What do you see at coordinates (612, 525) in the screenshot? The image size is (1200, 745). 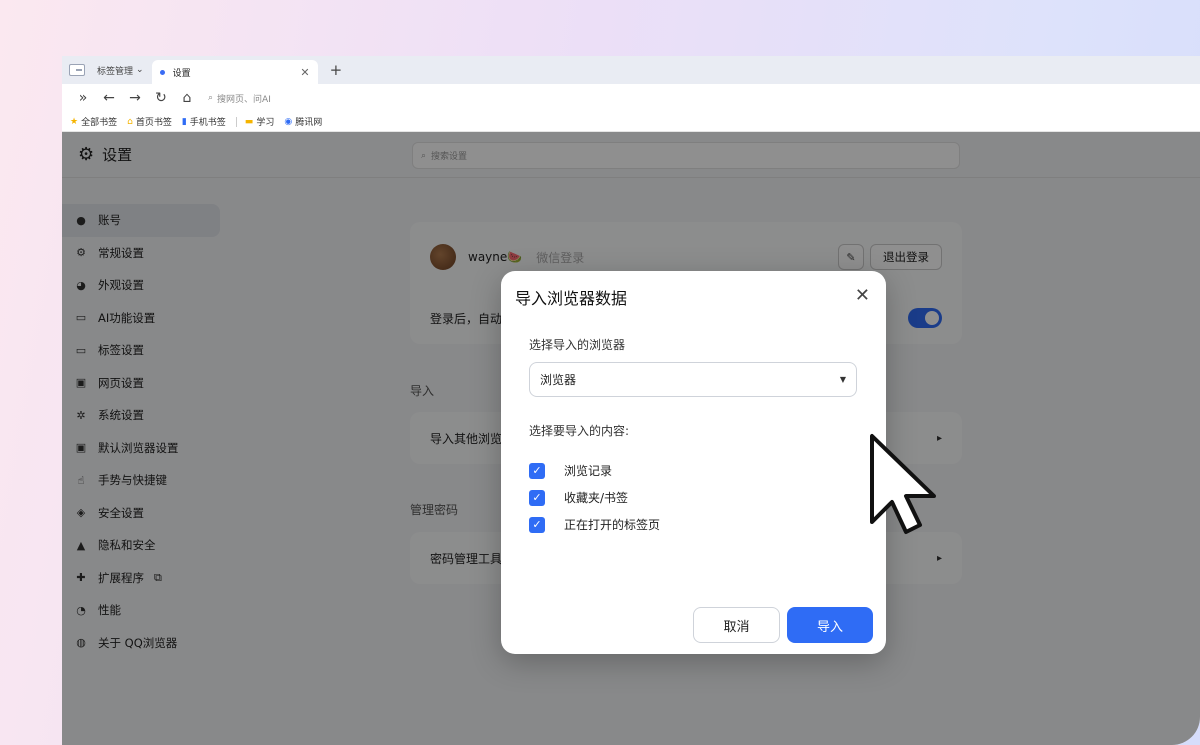 I see `option-label: 正在打开的标签页` at bounding box center [612, 525].